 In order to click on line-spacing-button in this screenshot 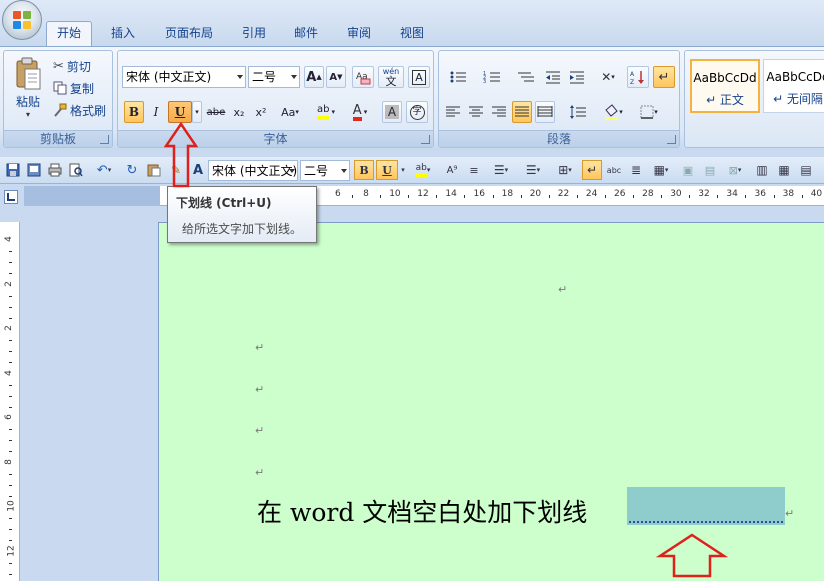, I will do `click(578, 112)`.